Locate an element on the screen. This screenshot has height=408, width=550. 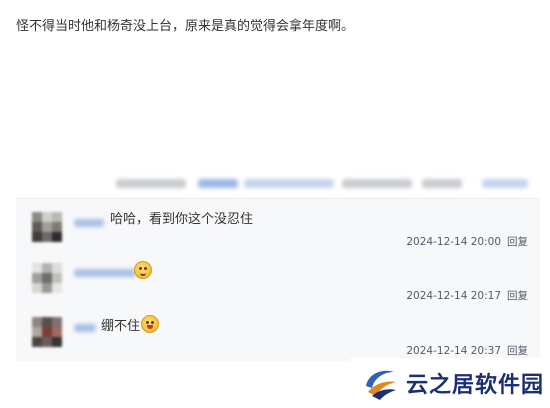
post-meta-bar-blurred is located at coordinates (320, 183).